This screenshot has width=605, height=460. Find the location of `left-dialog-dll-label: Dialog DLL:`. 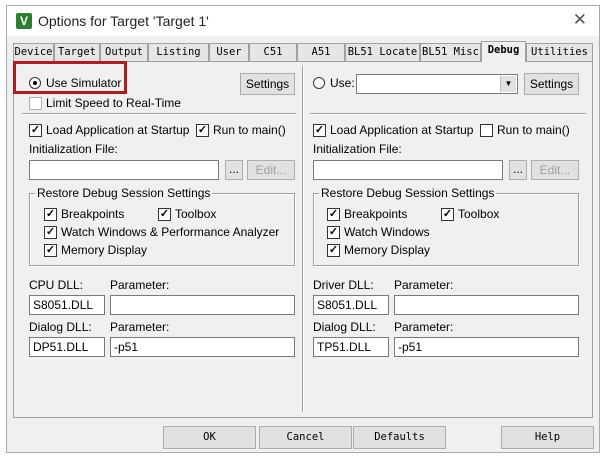

left-dialog-dll-label: Dialog DLL: is located at coordinates (60, 327).